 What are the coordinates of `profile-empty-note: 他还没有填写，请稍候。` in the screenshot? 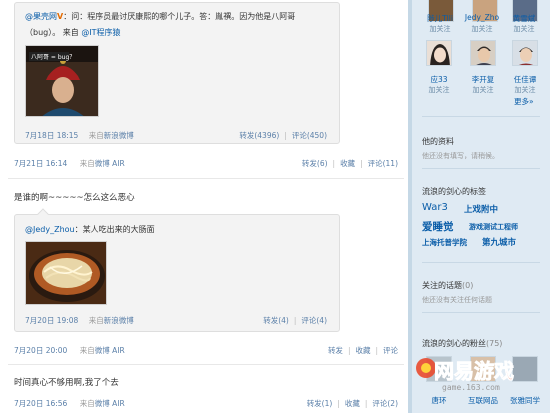 It's located at (460, 156).